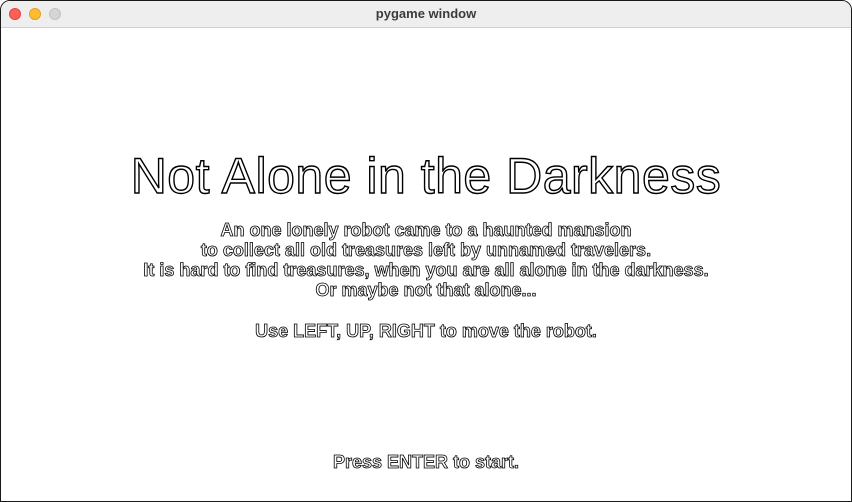 The image size is (852, 502). I want to click on title-bar: pygame window, so click(426, 14).